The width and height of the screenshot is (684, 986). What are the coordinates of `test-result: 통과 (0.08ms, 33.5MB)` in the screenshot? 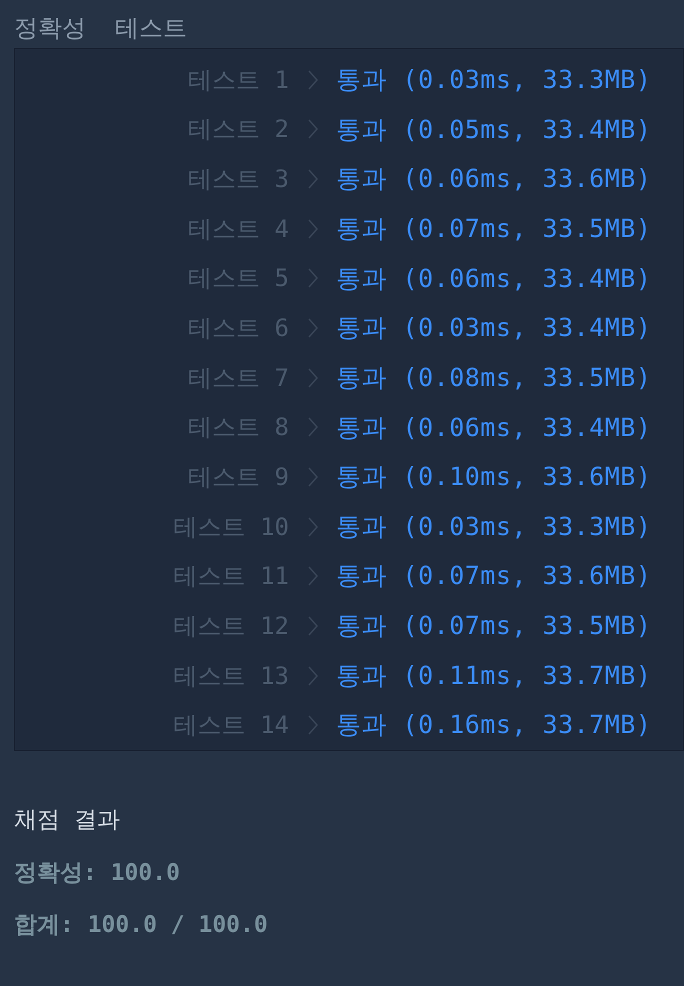 It's located at (494, 378).